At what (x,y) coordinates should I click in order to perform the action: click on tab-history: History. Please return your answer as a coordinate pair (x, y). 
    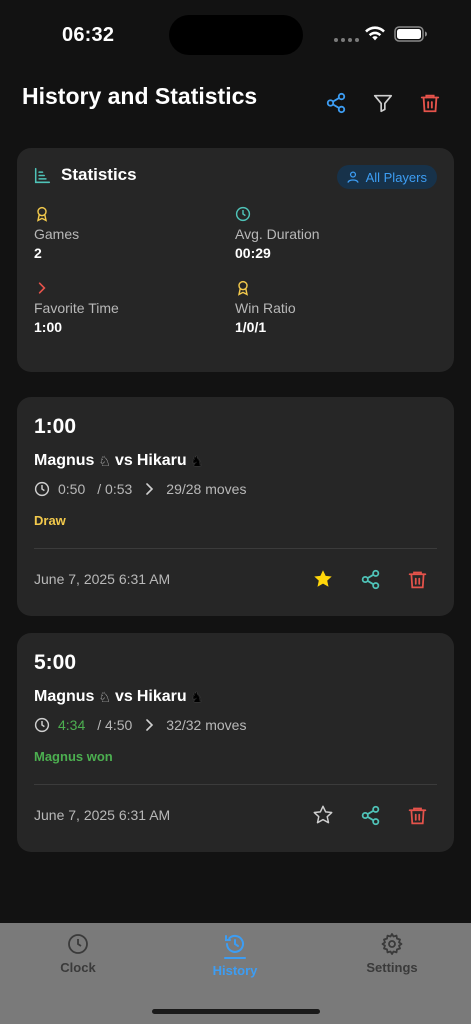
    Looking at the image, I should click on (235, 955).